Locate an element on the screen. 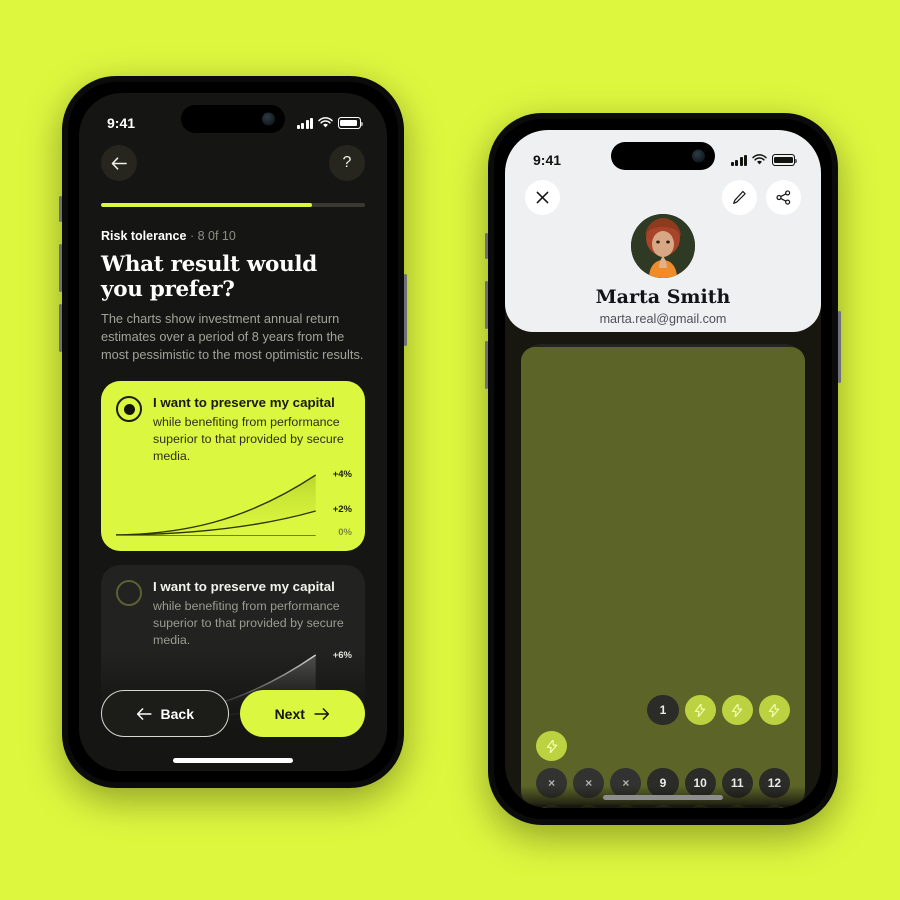  radio-selected-icon is located at coordinates (129, 409).